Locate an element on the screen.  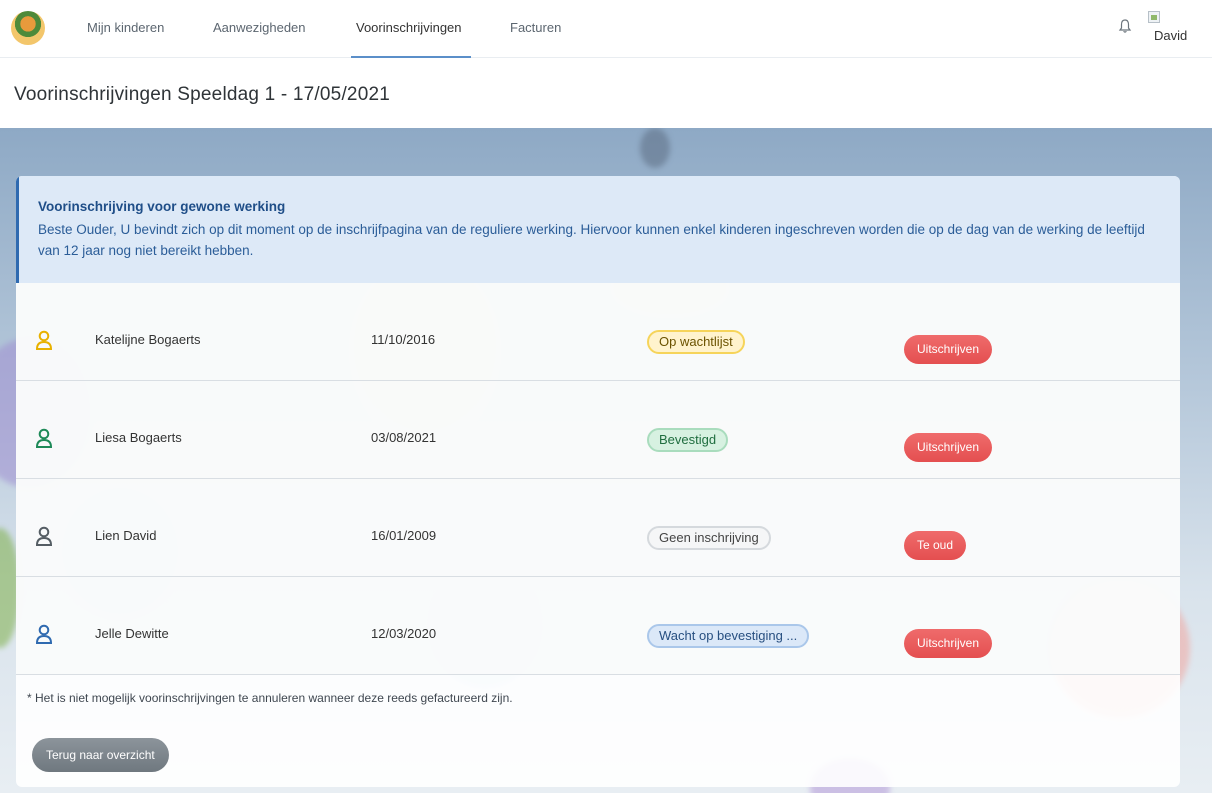
nav-item-facturen: Facturen is located at coordinates (535, 27).